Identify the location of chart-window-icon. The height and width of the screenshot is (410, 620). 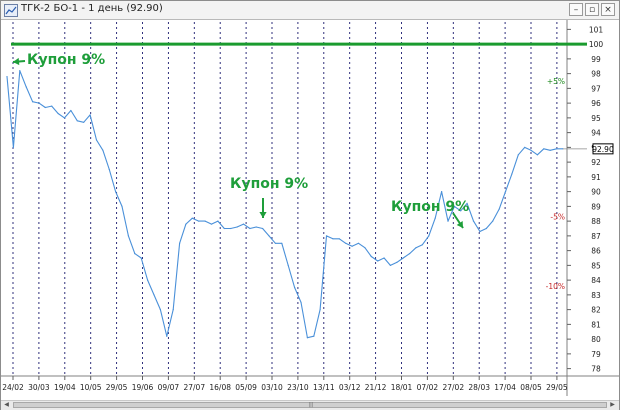
(11, 10).